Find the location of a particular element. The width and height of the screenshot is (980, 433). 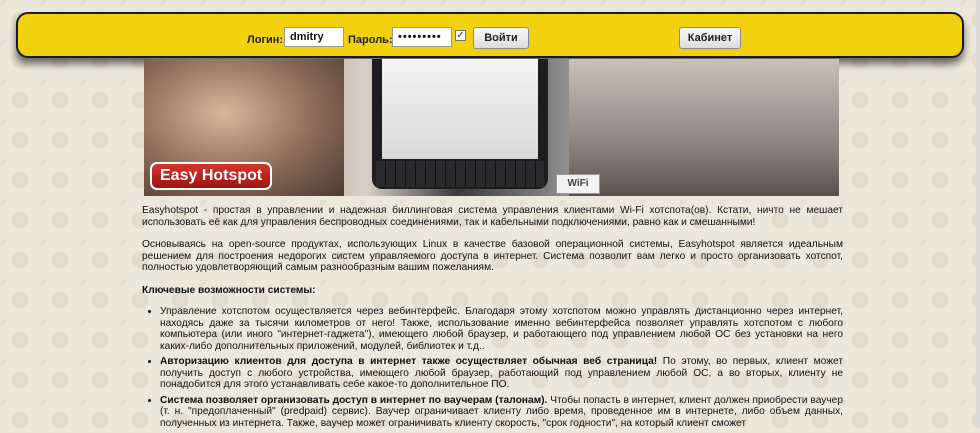

wifi-sticker: WiFi is located at coordinates (578, 184).